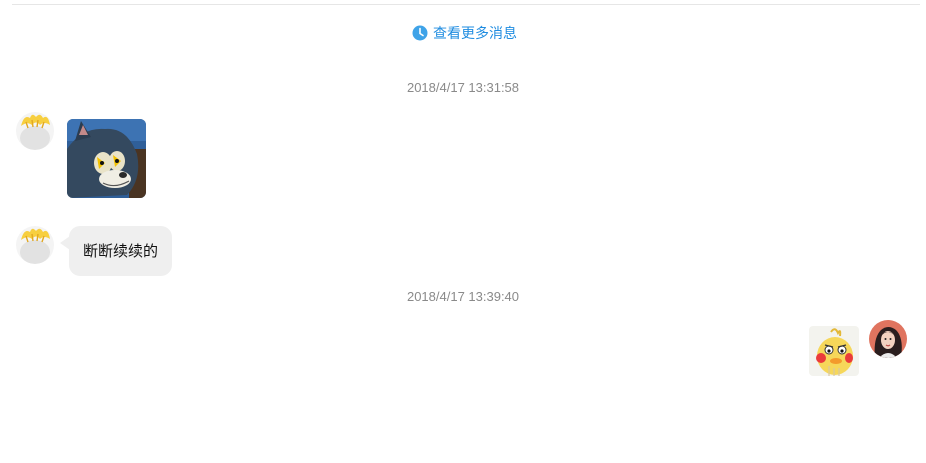 The image size is (926, 463). What do you see at coordinates (463, 296) in the screenshot?
I see `message-timestamp: 2018/4/17 13:39:40` at bounding box center [463, 296].